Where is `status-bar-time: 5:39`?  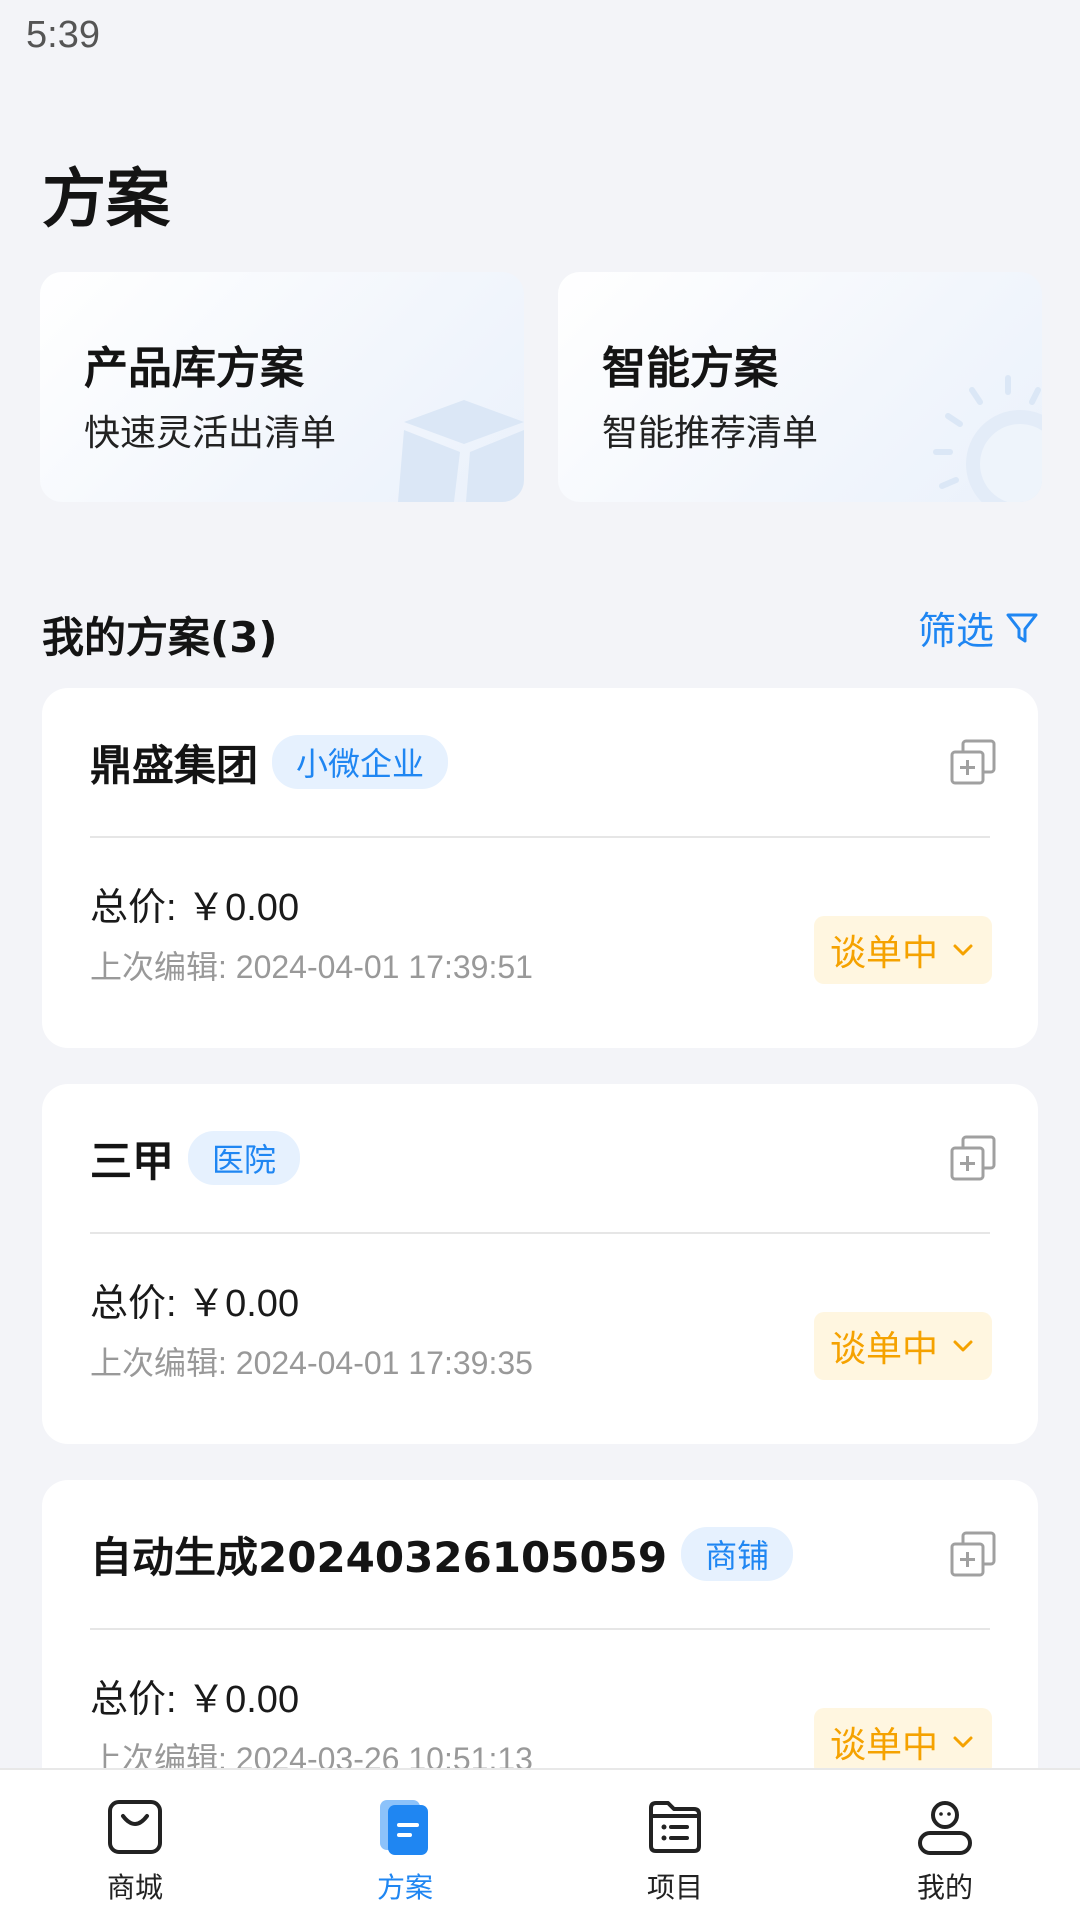
status-bar-time: 5:39 is located at coordinates (63, 35).